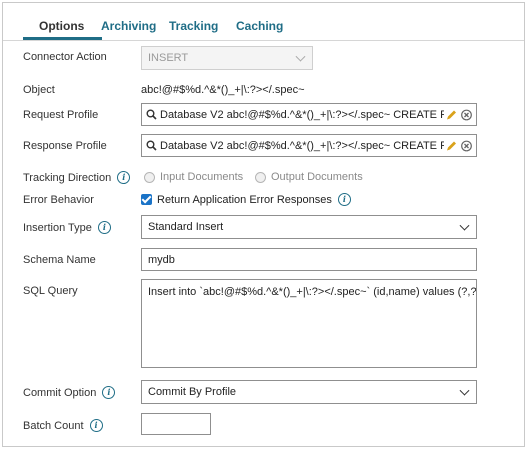 The width and height of the screenshot is (530, 450). I want to click on schema-name-label-text: Schema Name, so click(59, 260).